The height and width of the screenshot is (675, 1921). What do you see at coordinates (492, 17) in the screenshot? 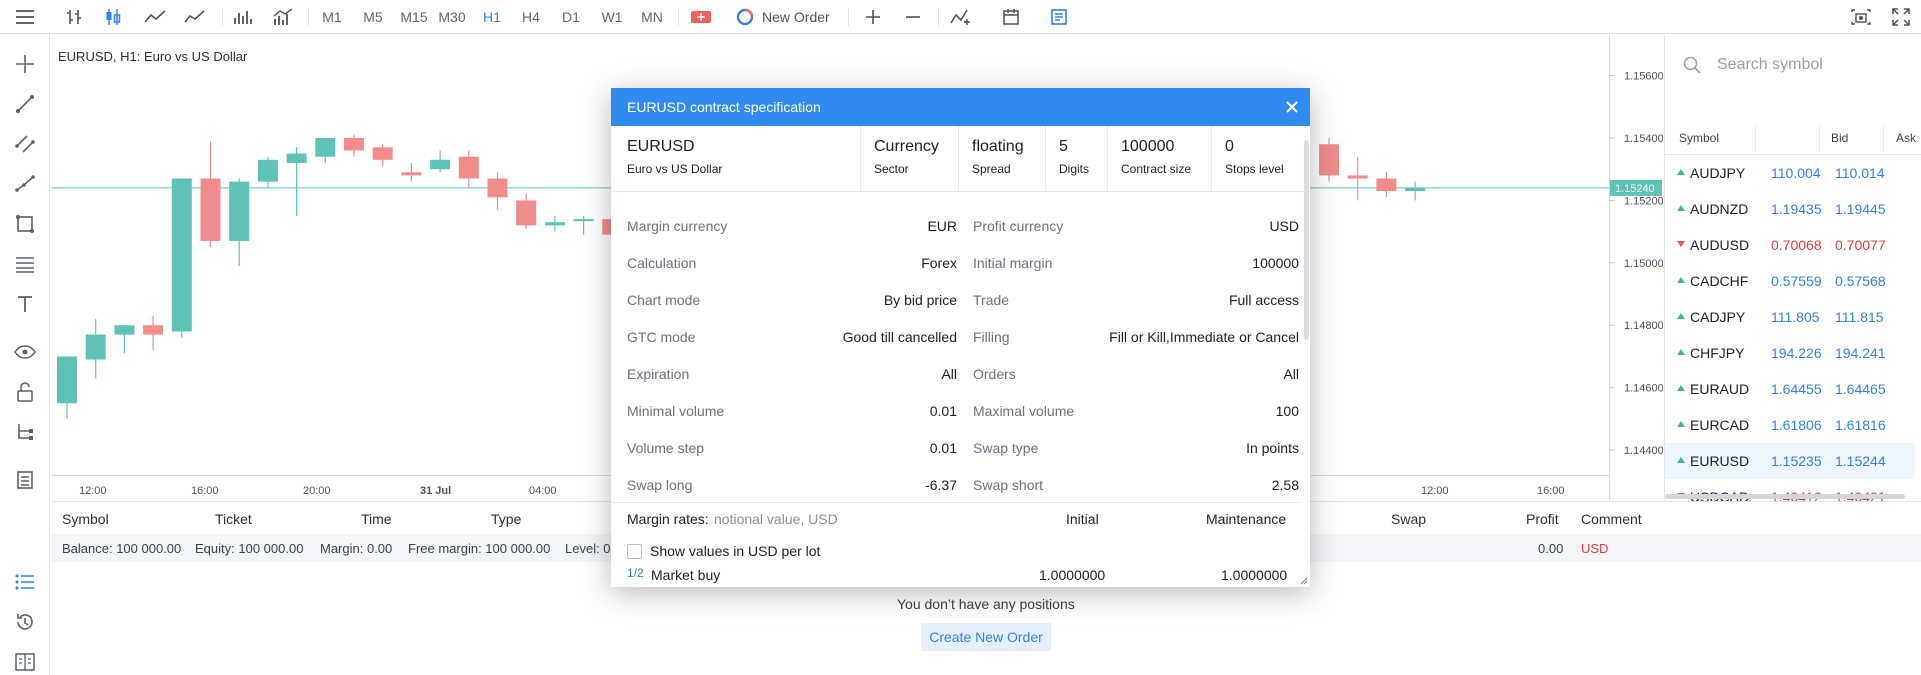
I see `timeframe-h1: H1` at bounding box center [492, 17].